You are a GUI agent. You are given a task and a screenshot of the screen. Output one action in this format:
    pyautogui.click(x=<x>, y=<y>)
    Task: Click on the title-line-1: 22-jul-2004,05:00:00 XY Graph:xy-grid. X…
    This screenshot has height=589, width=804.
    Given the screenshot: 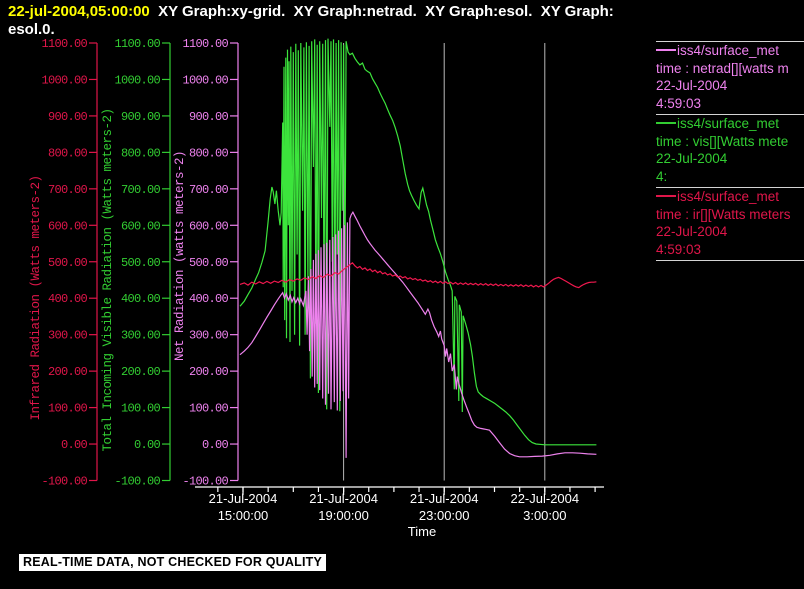 What is the action you would take?
    pyautogui.click(x=403, y=12)
    